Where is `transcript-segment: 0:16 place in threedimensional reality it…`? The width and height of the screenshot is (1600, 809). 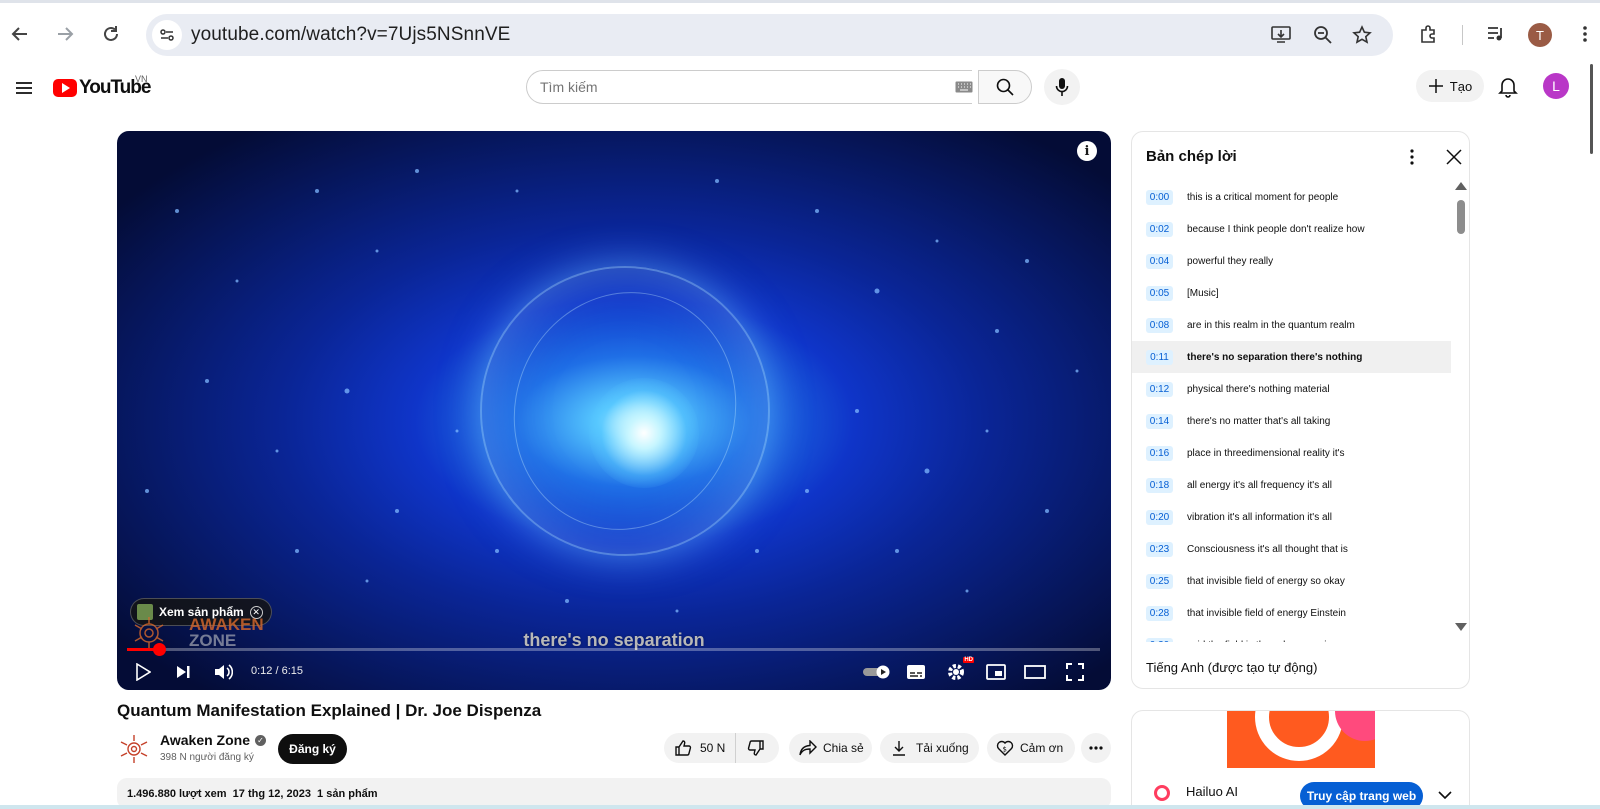
transcript-segment: 0:16 place in threedimensional reality it… is located at coordinates (1291, 453).